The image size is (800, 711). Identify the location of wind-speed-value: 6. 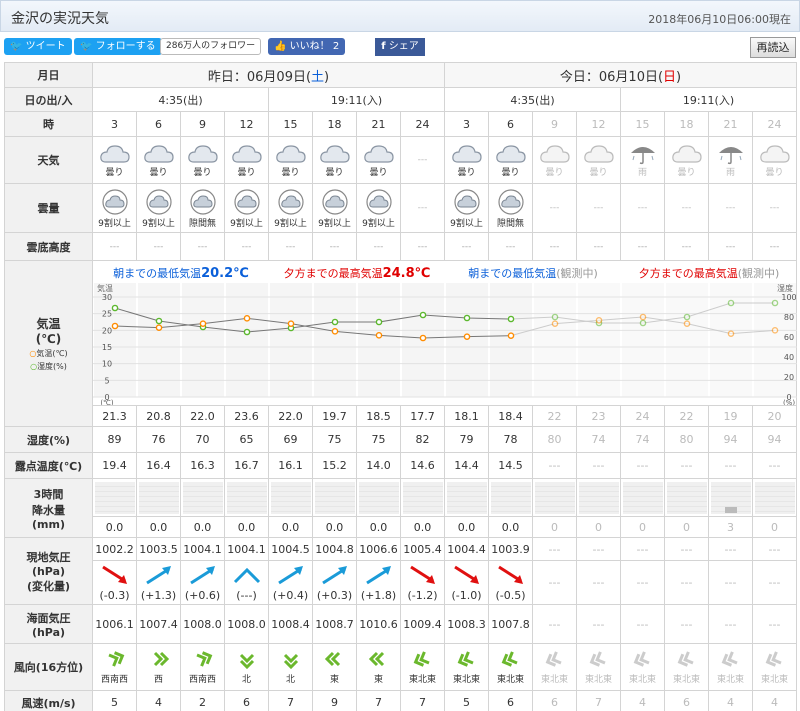
(554, 700).